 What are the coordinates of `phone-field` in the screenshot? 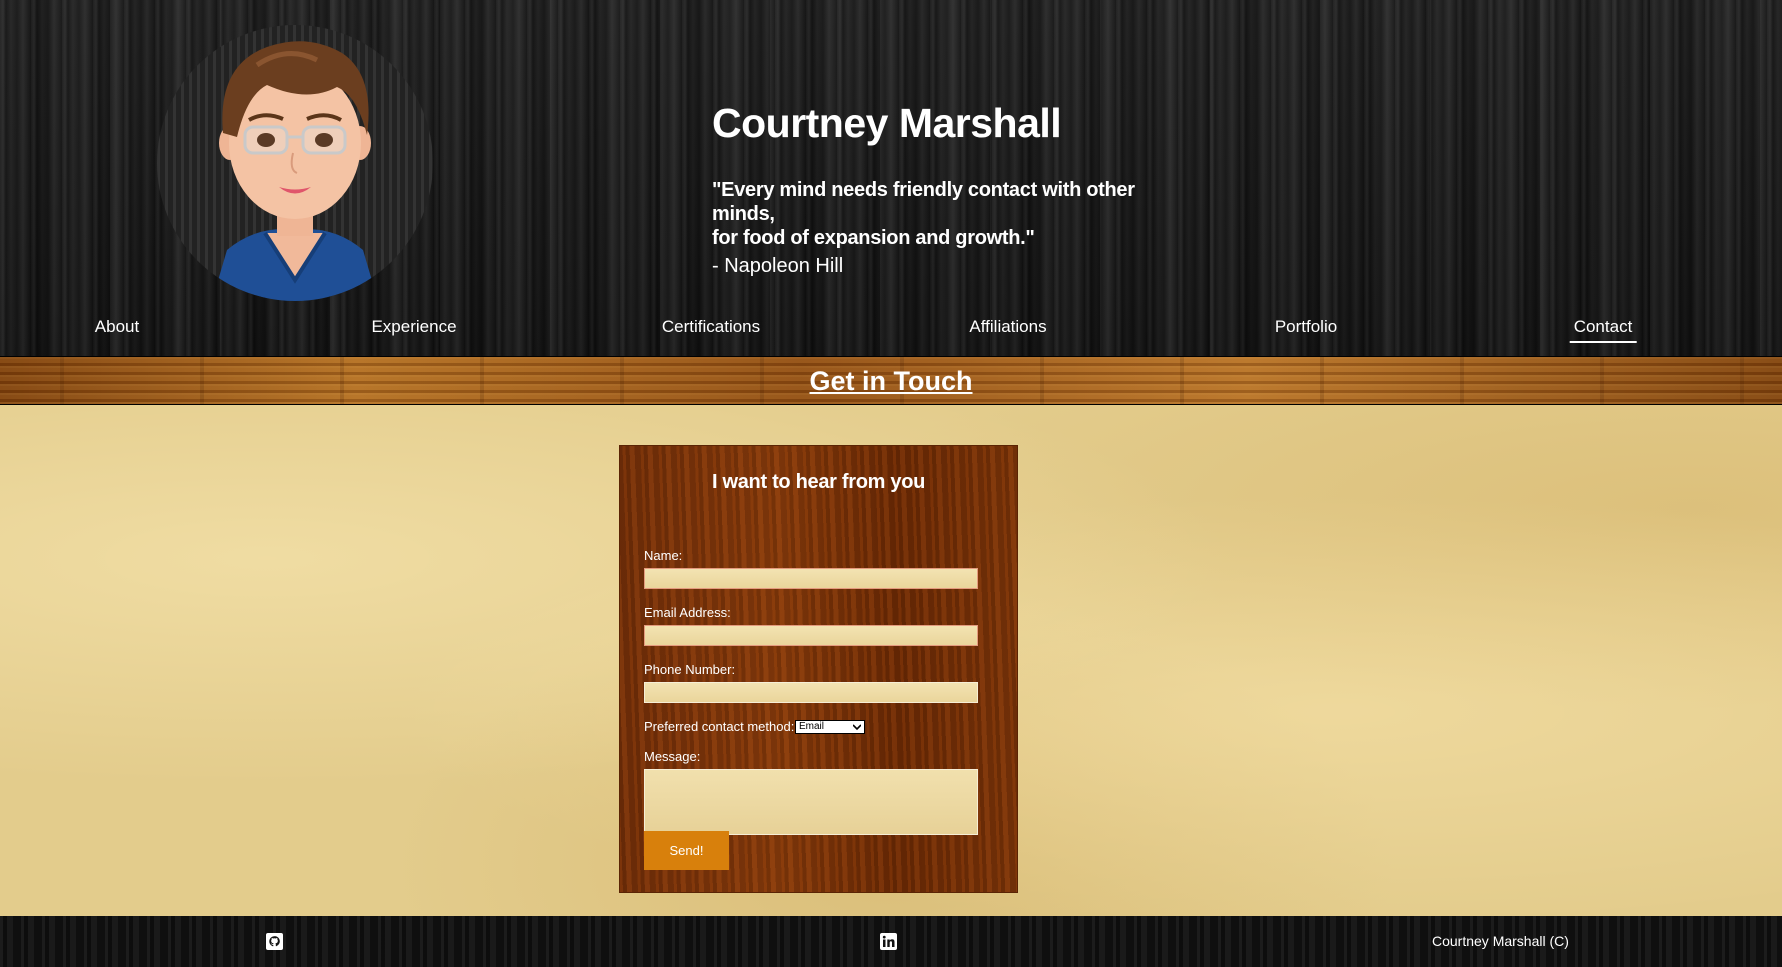 It's located at (811, 692).